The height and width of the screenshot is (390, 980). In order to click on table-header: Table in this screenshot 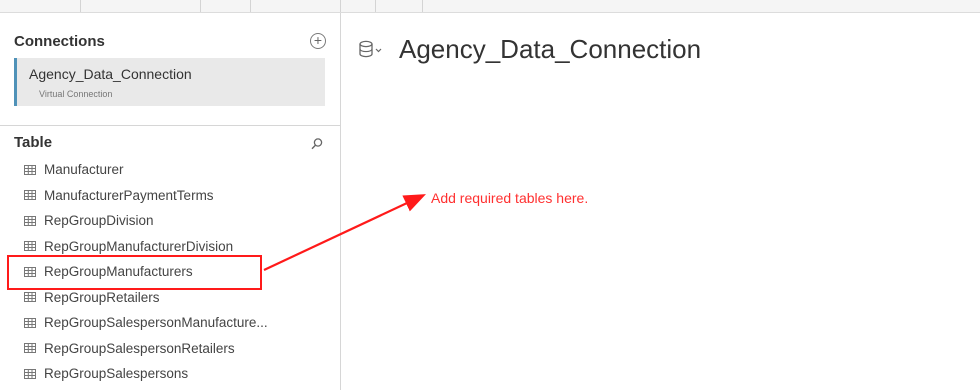, I will do `click(170, 144)`.